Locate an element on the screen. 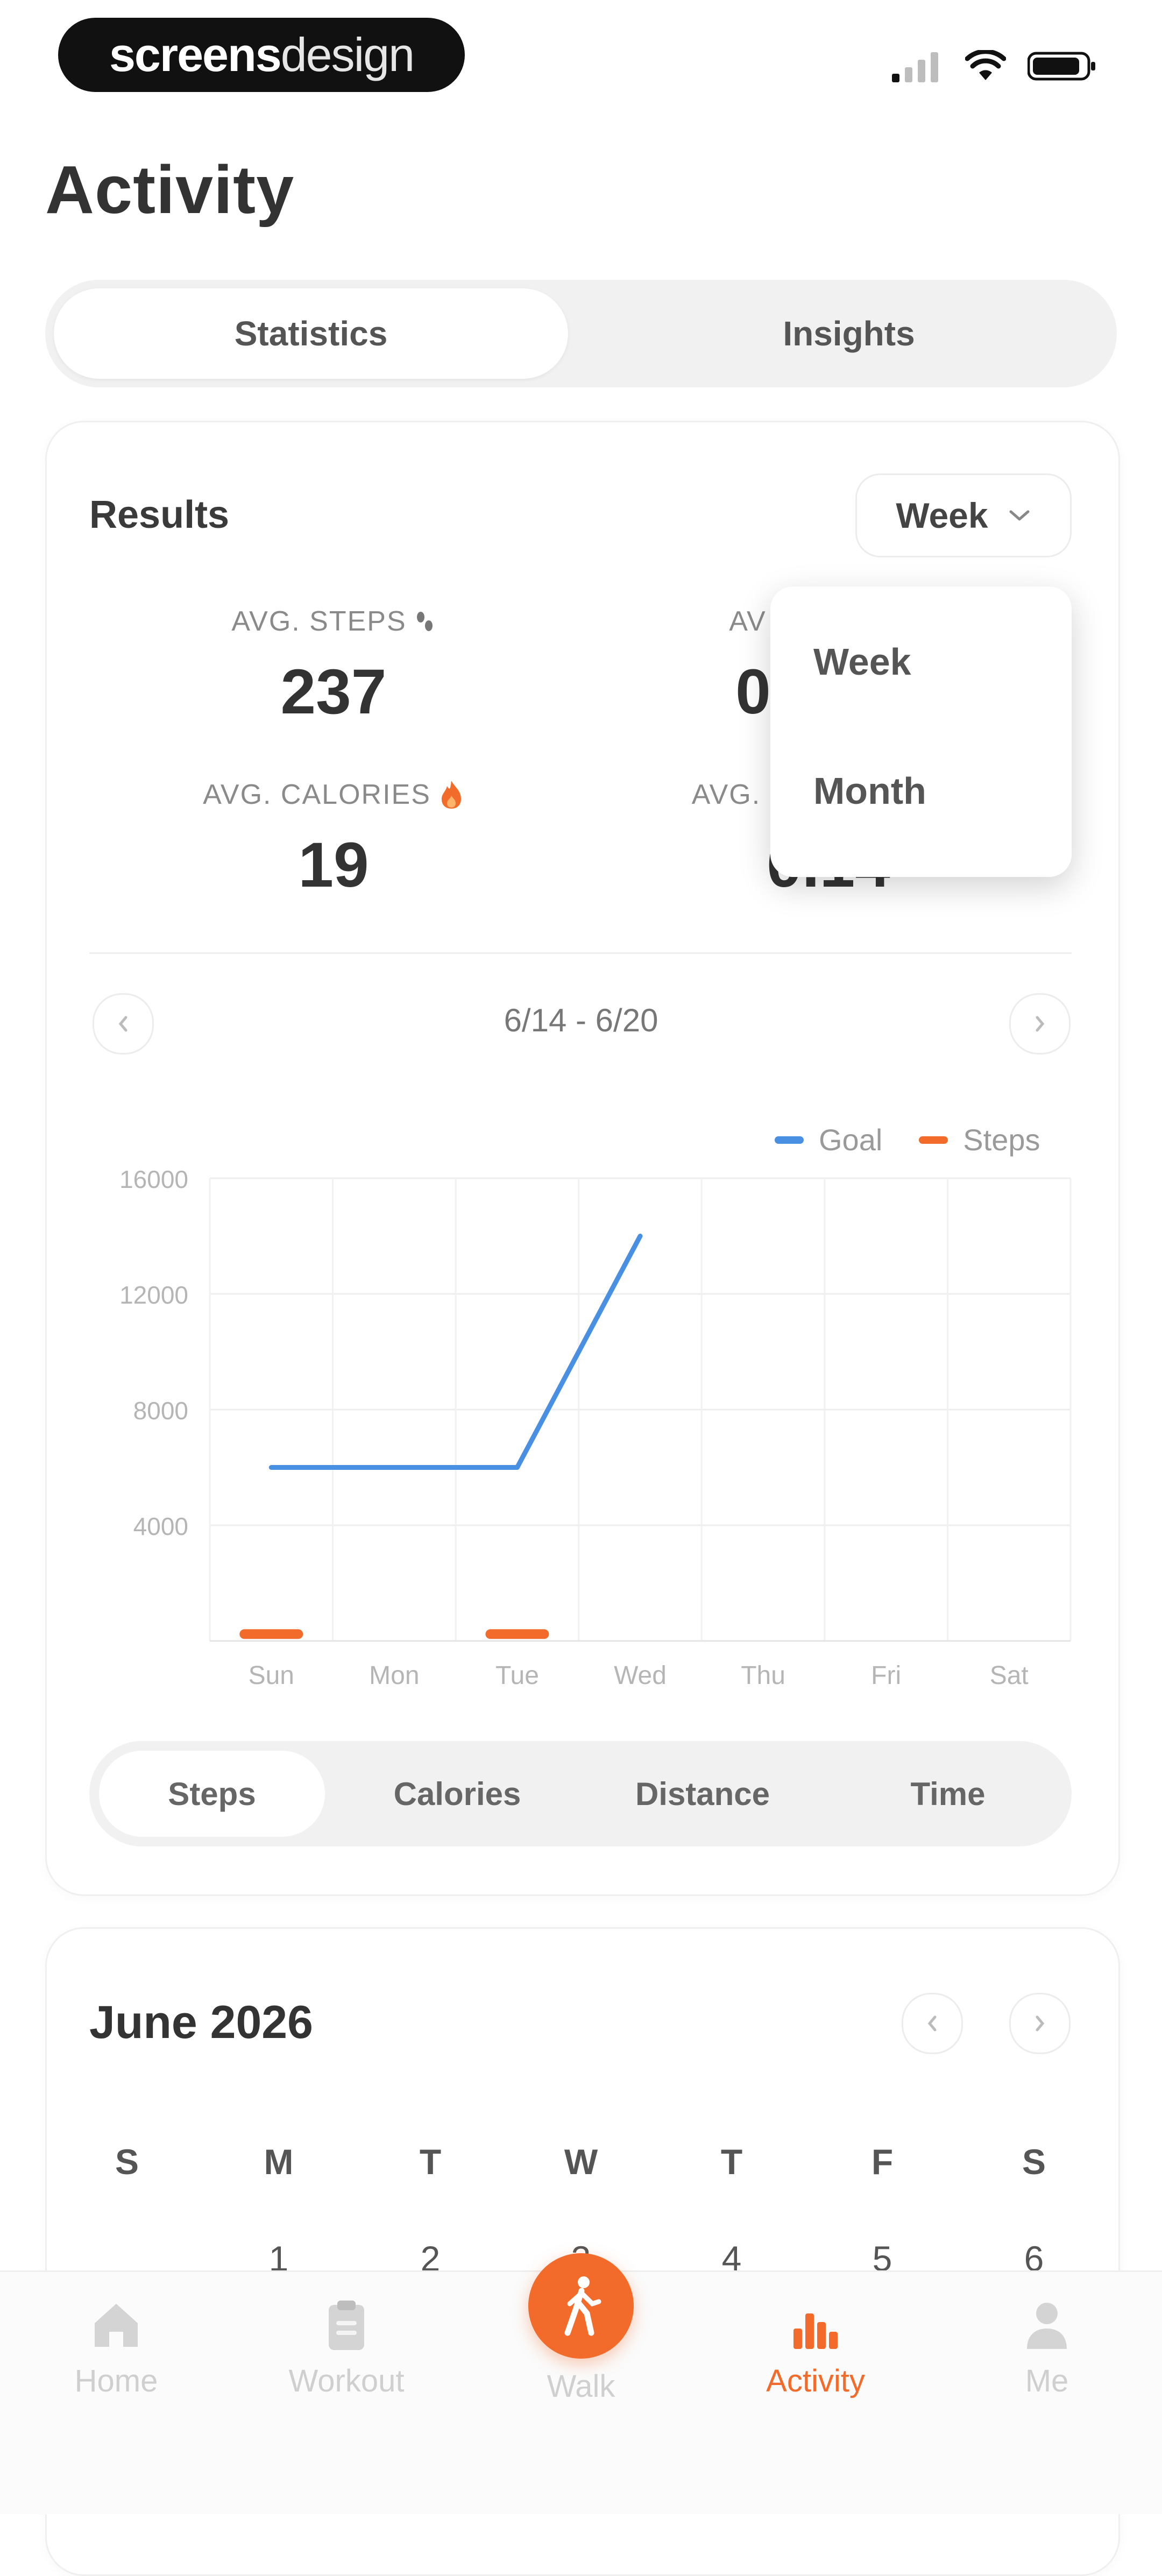 The width and height of the screenshot is (1162, 2576). nav-activity: Activity is located at coordinates (815, 2348).